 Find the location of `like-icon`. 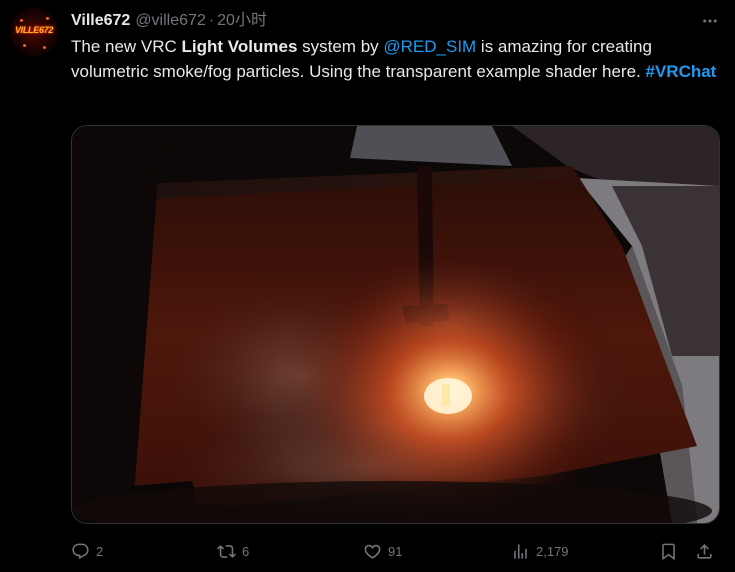

like-icon is located at coordinates (372, 551).